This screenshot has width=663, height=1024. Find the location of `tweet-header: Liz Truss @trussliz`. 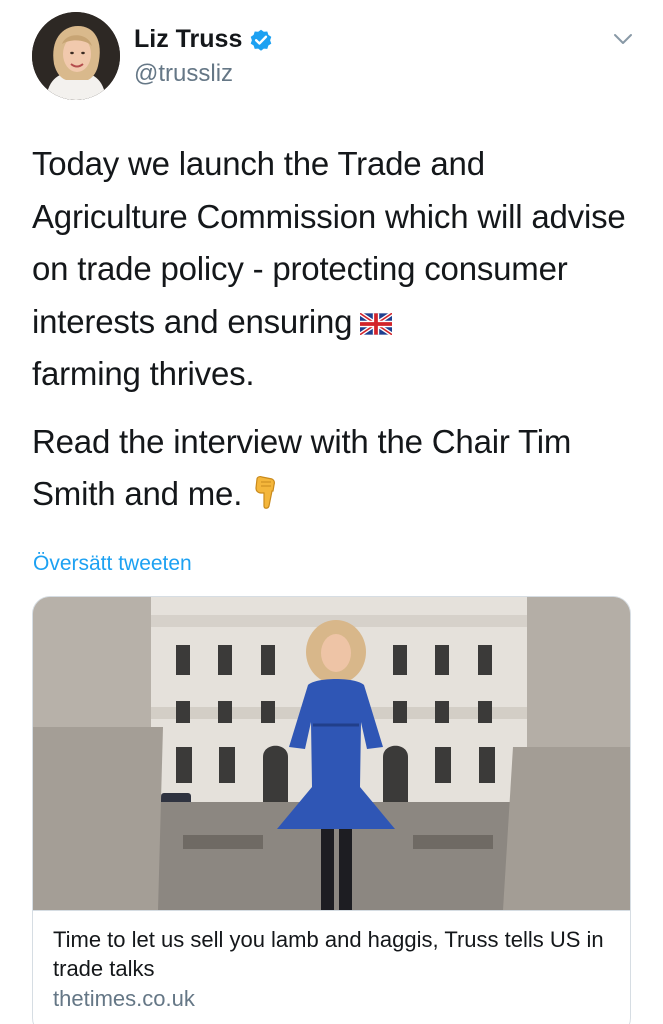

tweet-header: Liz Truss @trussliz is located at coordinates (331, 55).